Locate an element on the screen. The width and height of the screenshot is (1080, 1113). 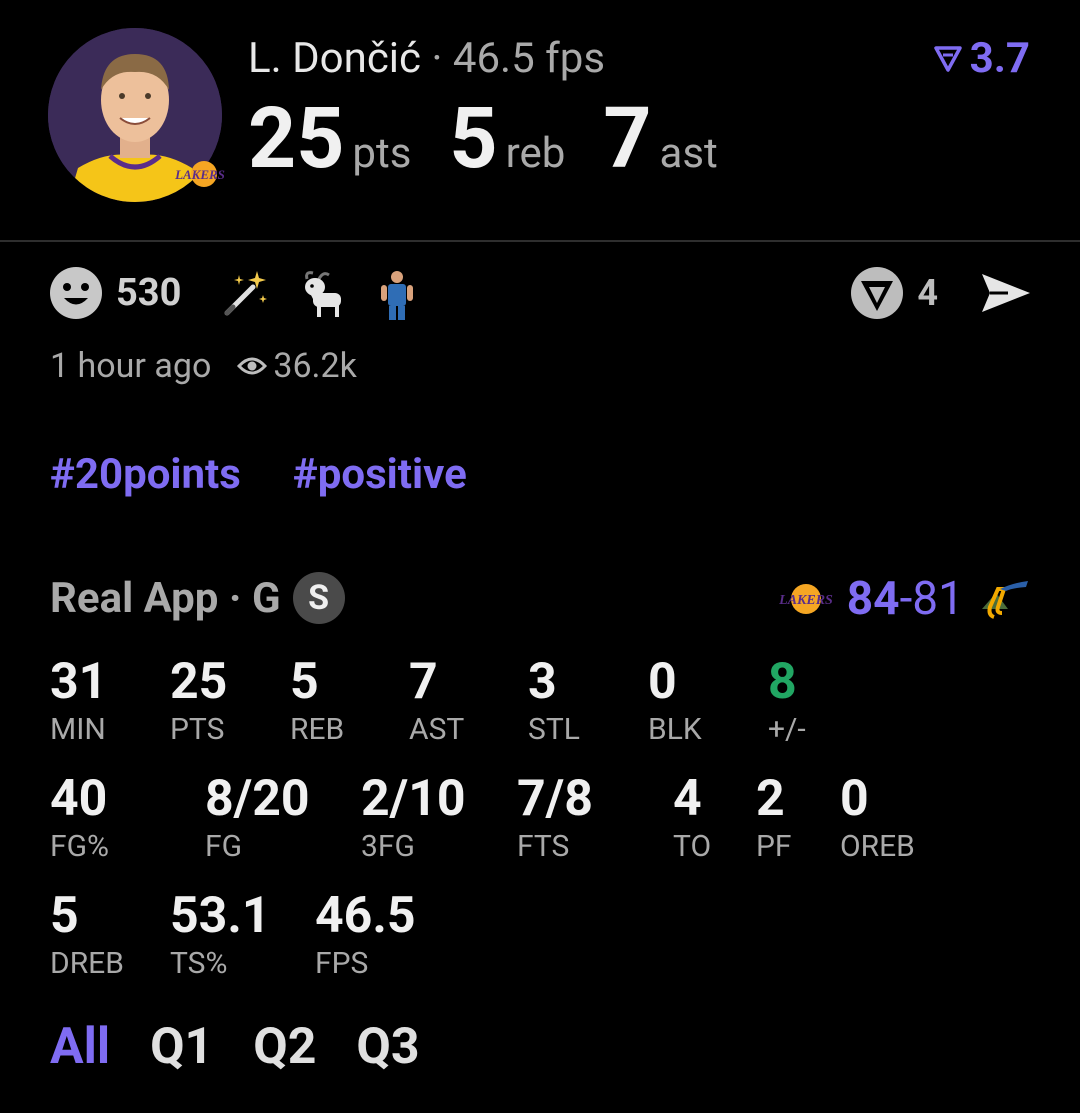
stat-fts: 7/8 FTS is located at coordinates (555, 818).